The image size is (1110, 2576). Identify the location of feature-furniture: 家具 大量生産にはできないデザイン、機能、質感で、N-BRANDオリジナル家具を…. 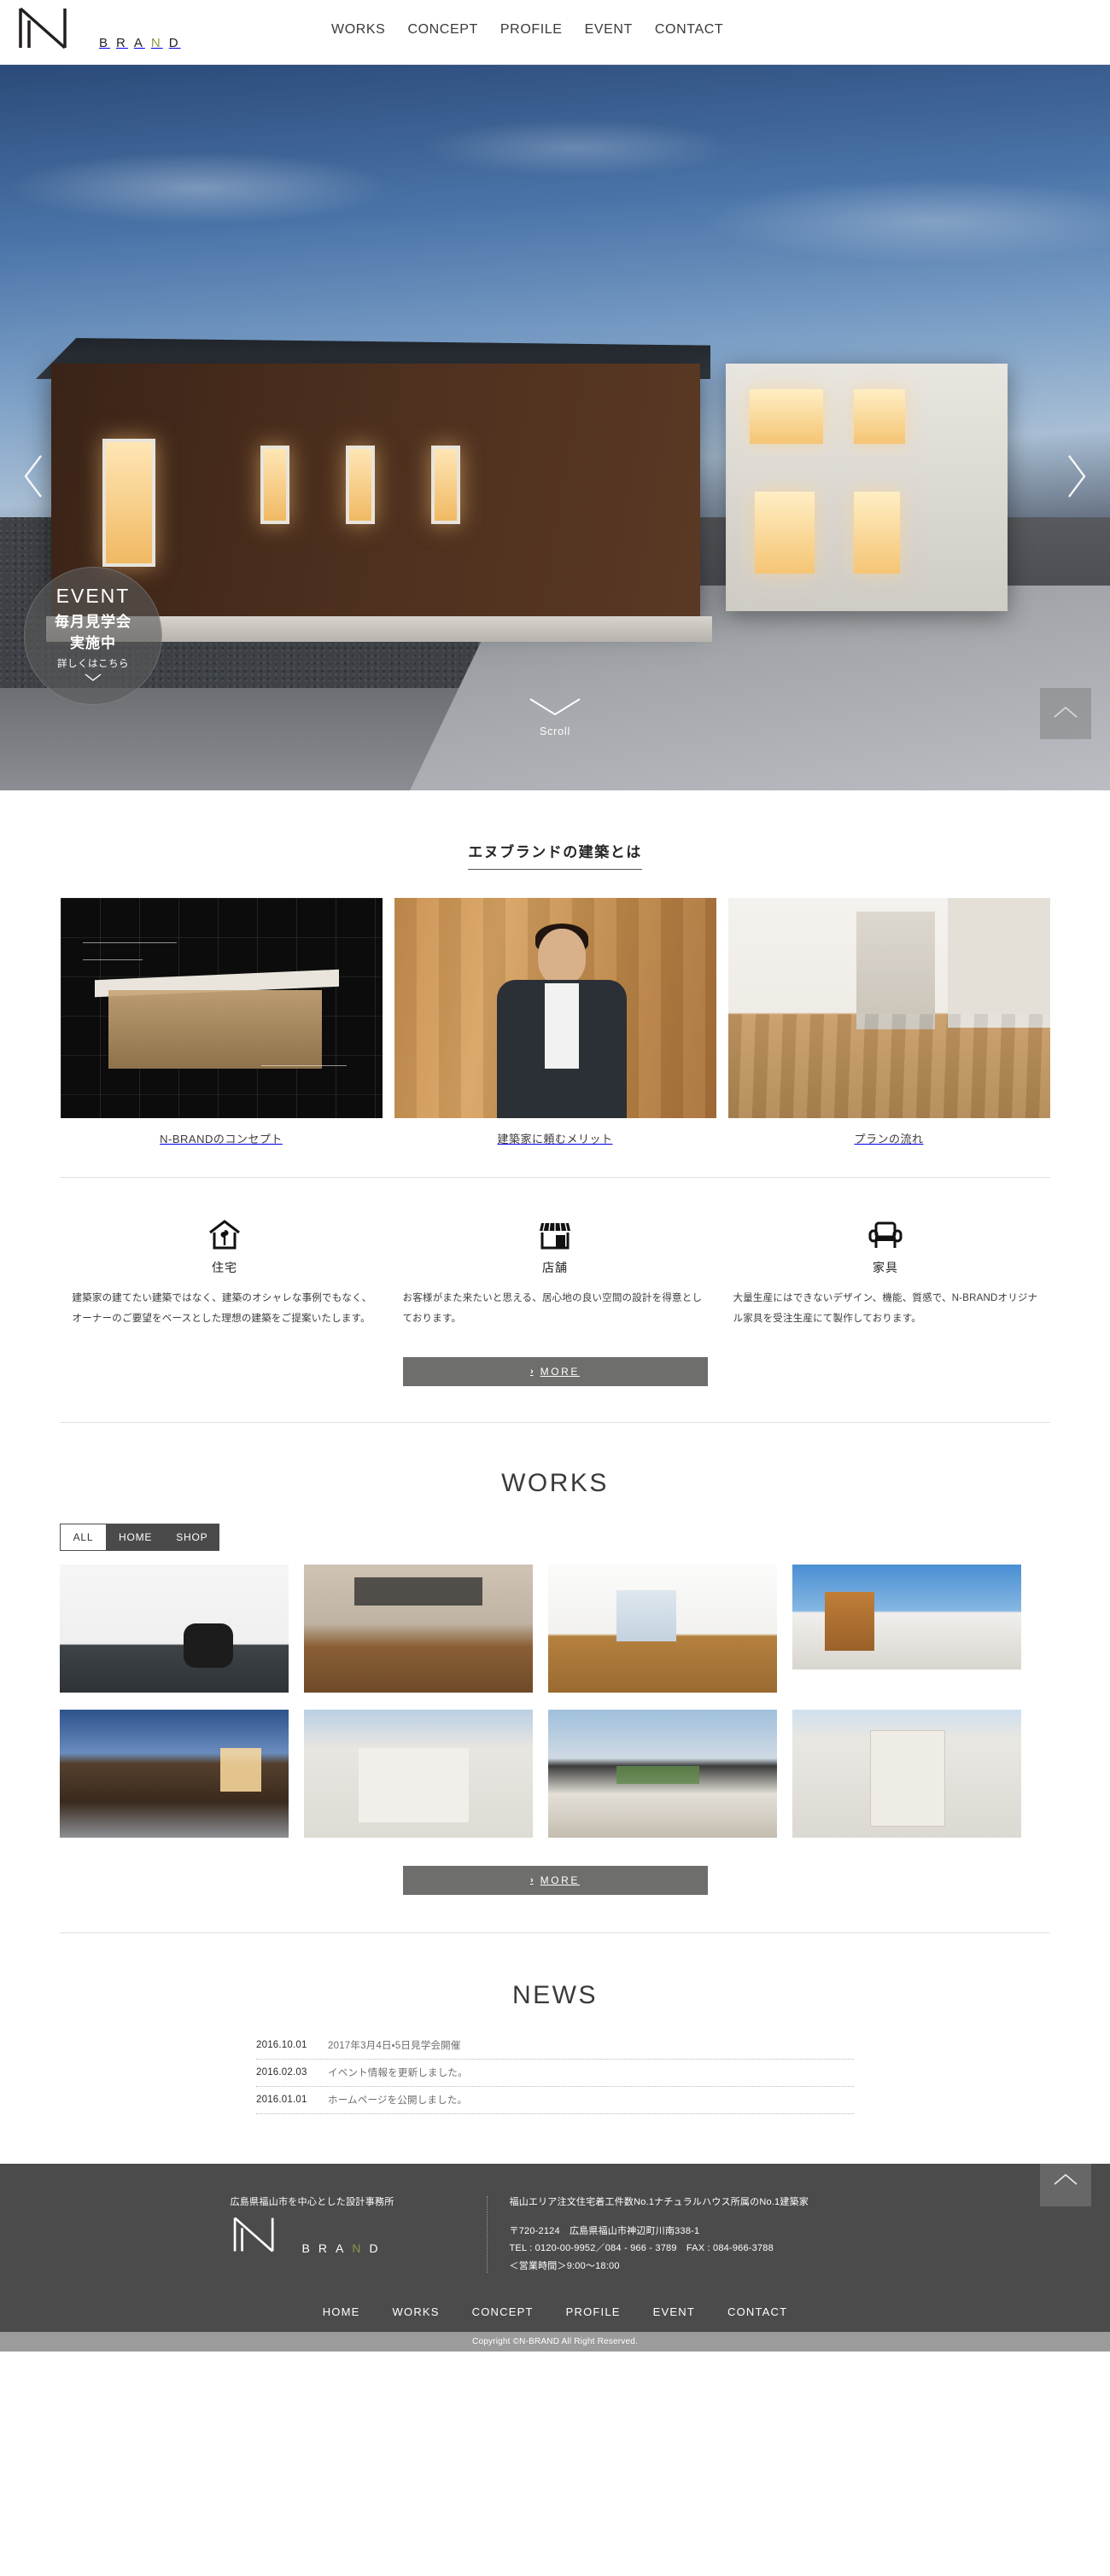
(885, 1272).